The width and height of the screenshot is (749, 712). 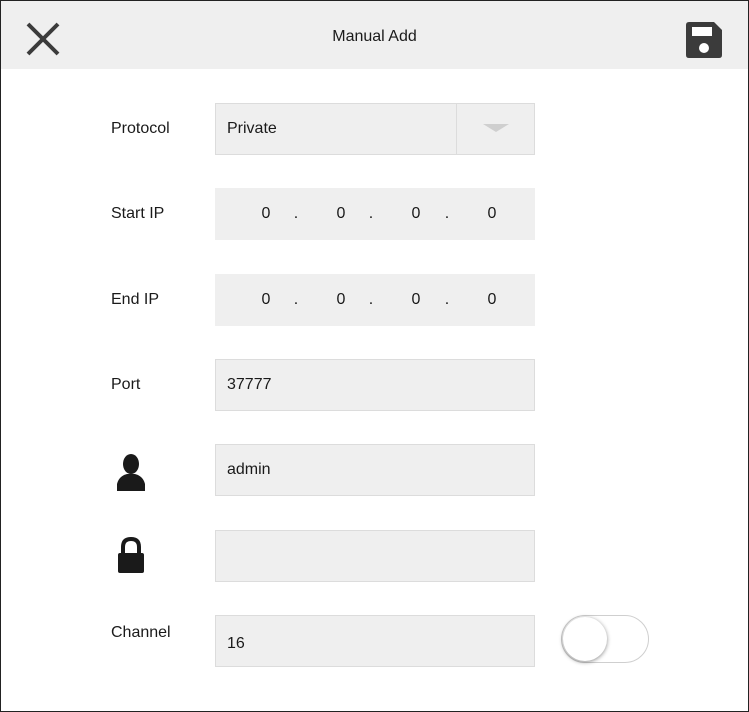 What do you see at coordinates (126, 384) in the screenshot?
I see `port-label: Port` at bounding box center [126, 384].